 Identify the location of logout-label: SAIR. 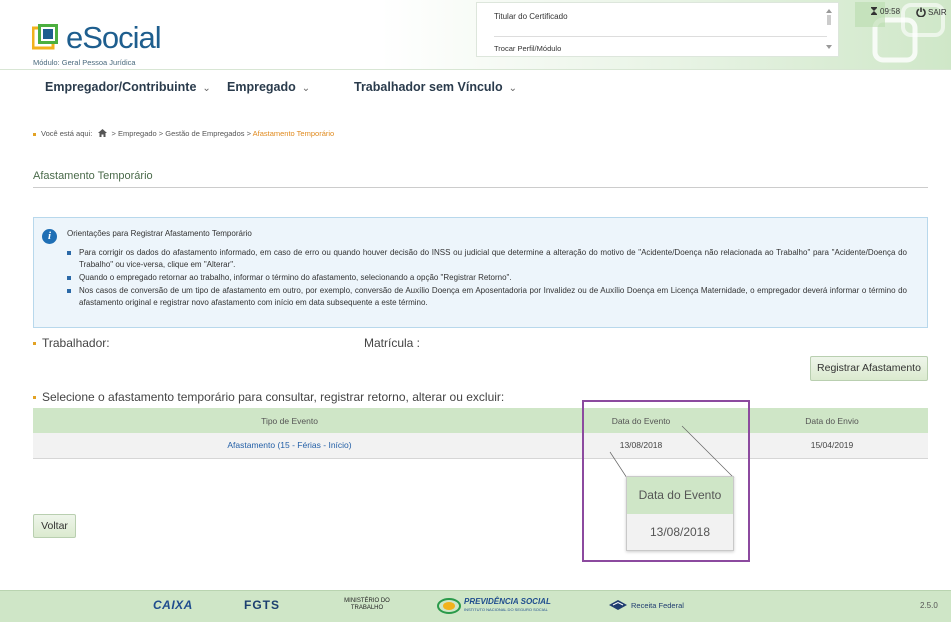
(937, 12).